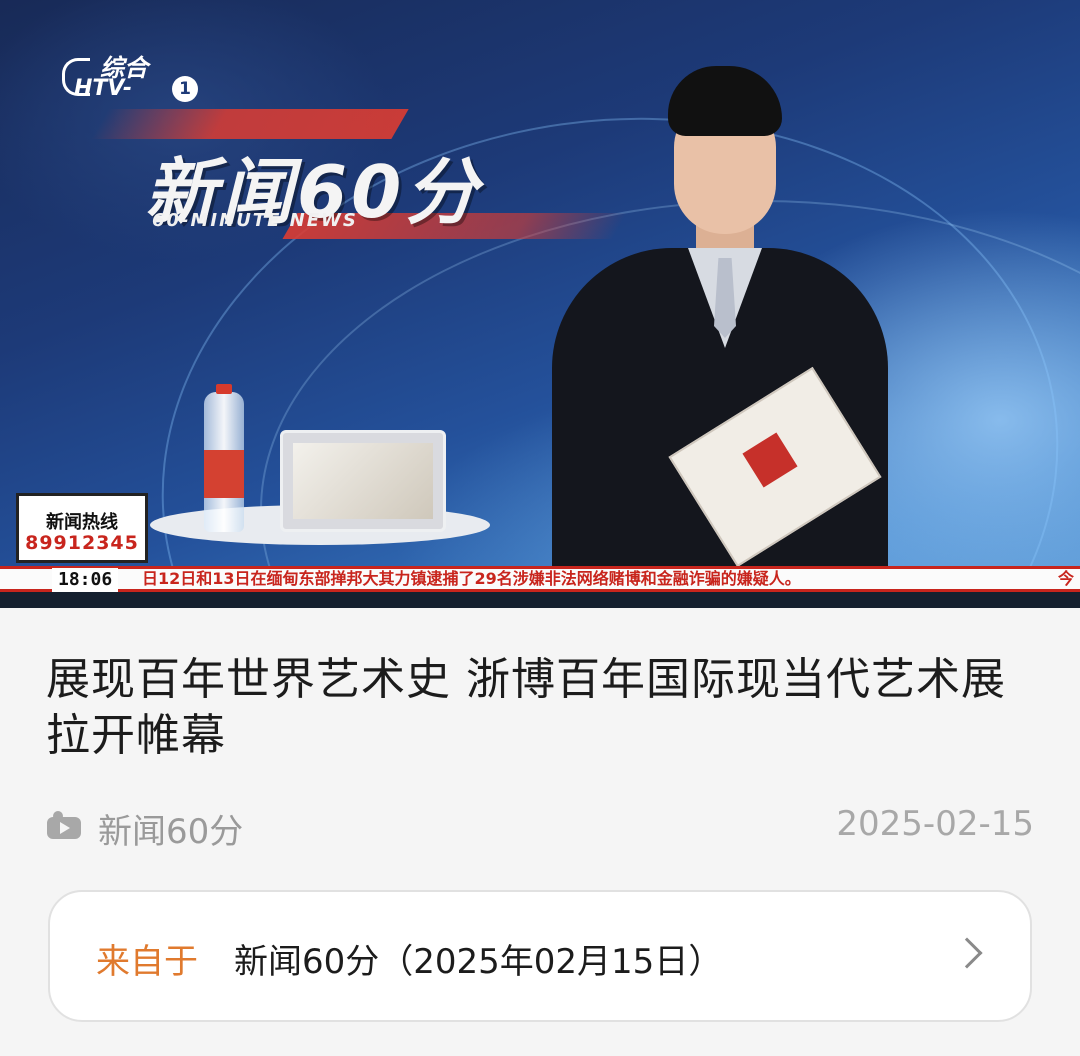  I want to click on desk-display, so click(363, 481).